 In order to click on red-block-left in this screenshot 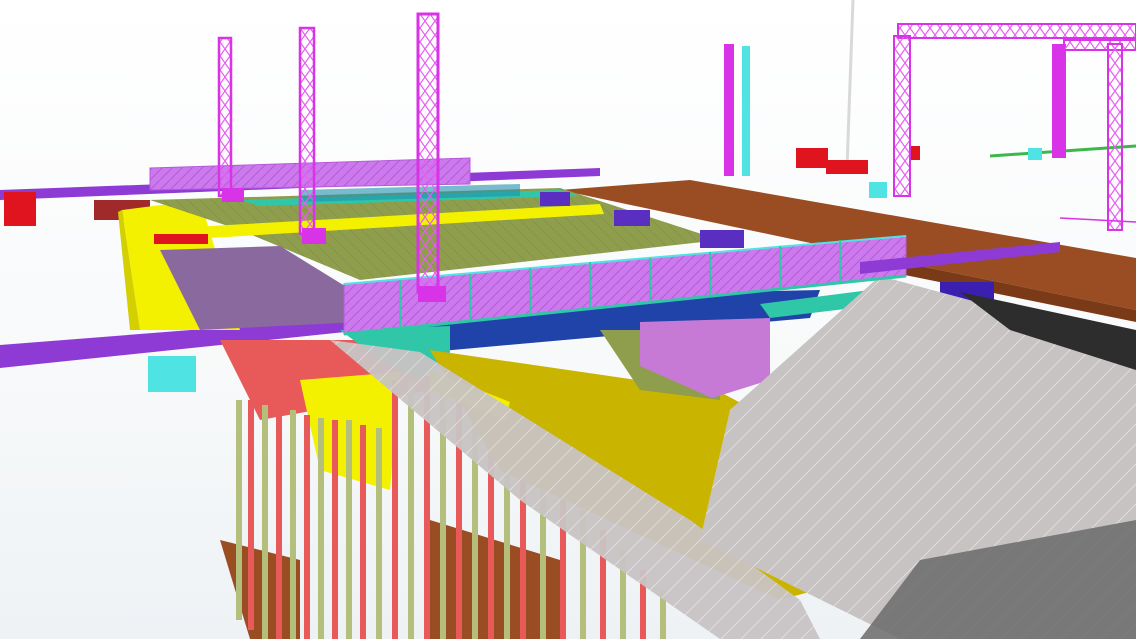, I will do `click(20, 209)`.